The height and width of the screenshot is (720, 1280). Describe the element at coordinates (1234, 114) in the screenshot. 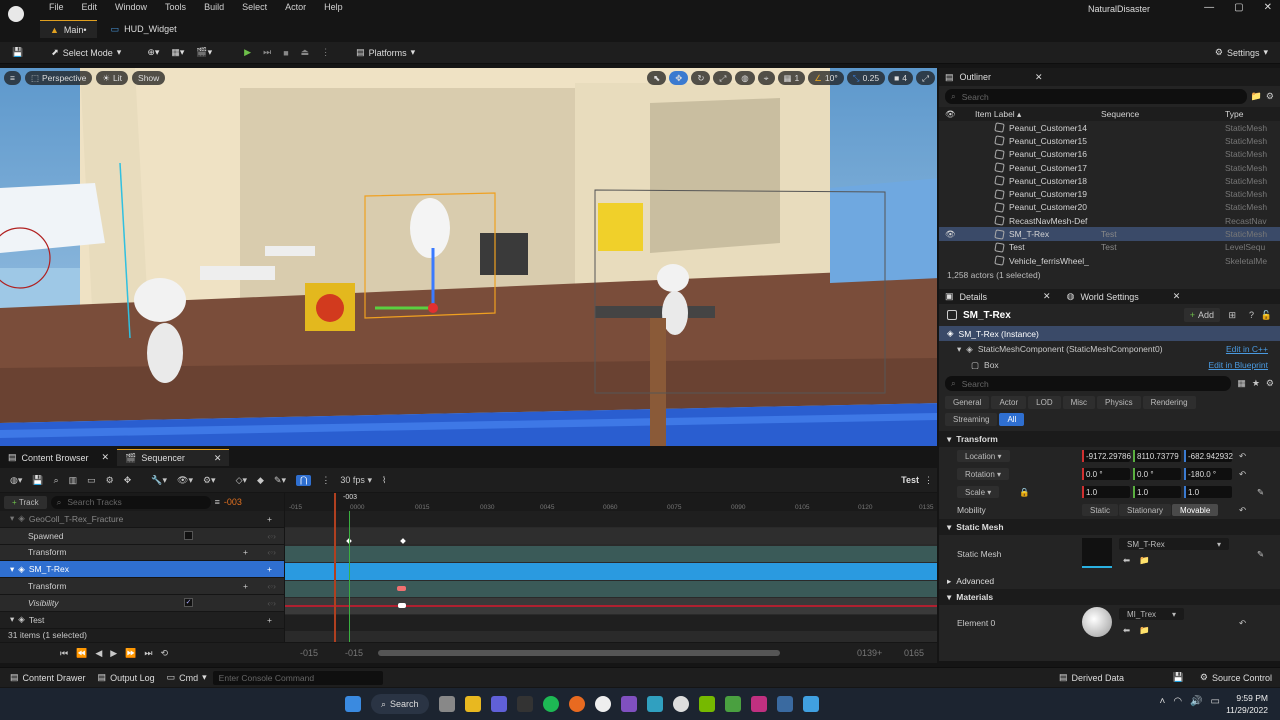

I see `col-type: Type` at that location.